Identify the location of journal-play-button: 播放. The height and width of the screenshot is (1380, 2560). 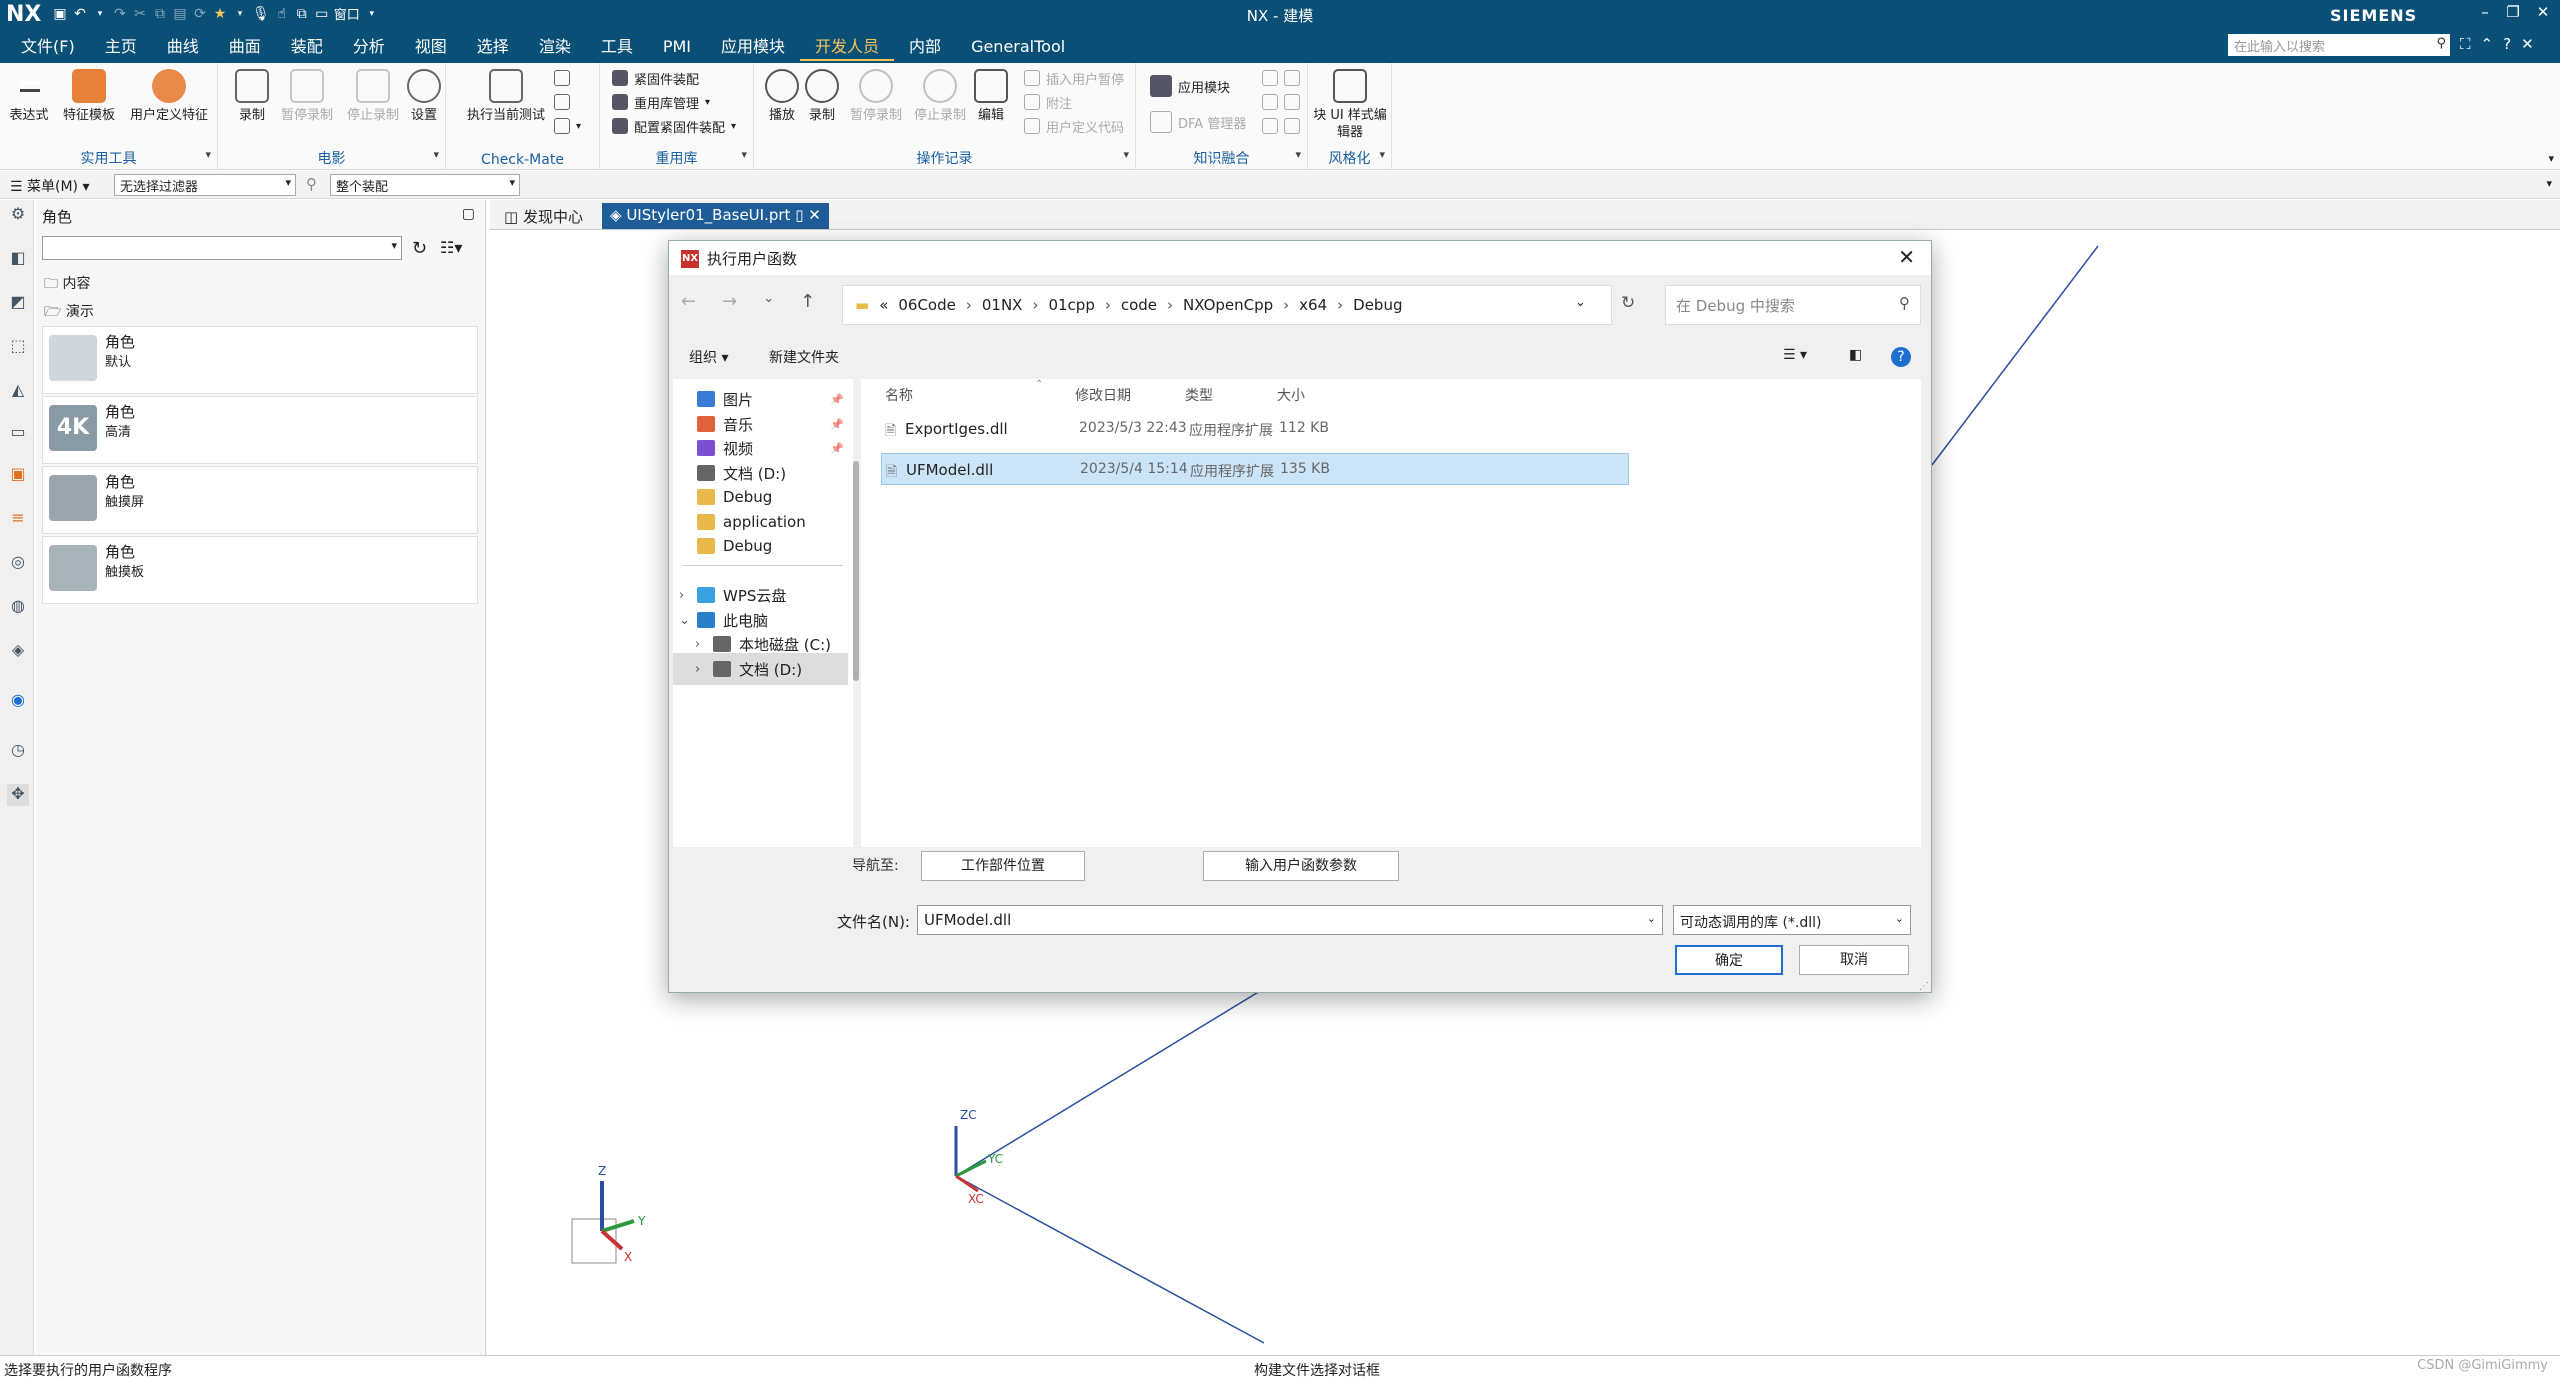
(782, 96).